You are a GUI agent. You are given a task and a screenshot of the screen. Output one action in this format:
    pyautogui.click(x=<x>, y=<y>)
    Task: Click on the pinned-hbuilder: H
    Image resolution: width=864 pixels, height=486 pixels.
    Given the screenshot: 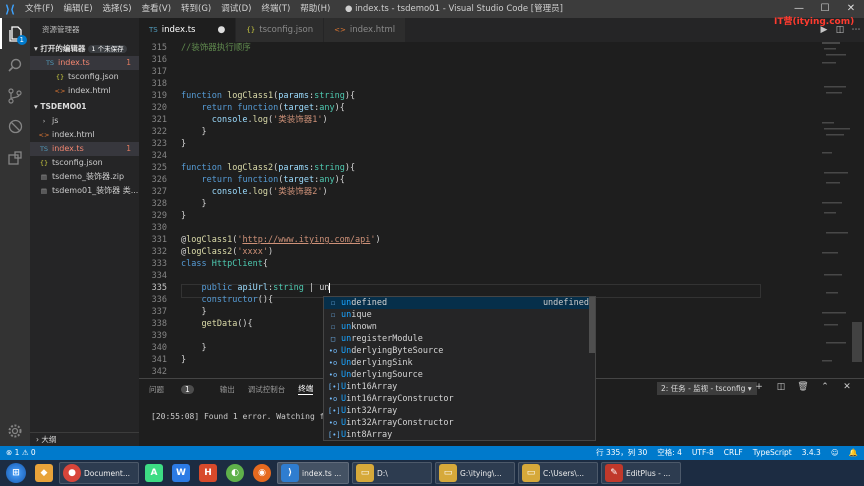 What is the action you would take?
    pyautogui.click(x=208, y=473)
    